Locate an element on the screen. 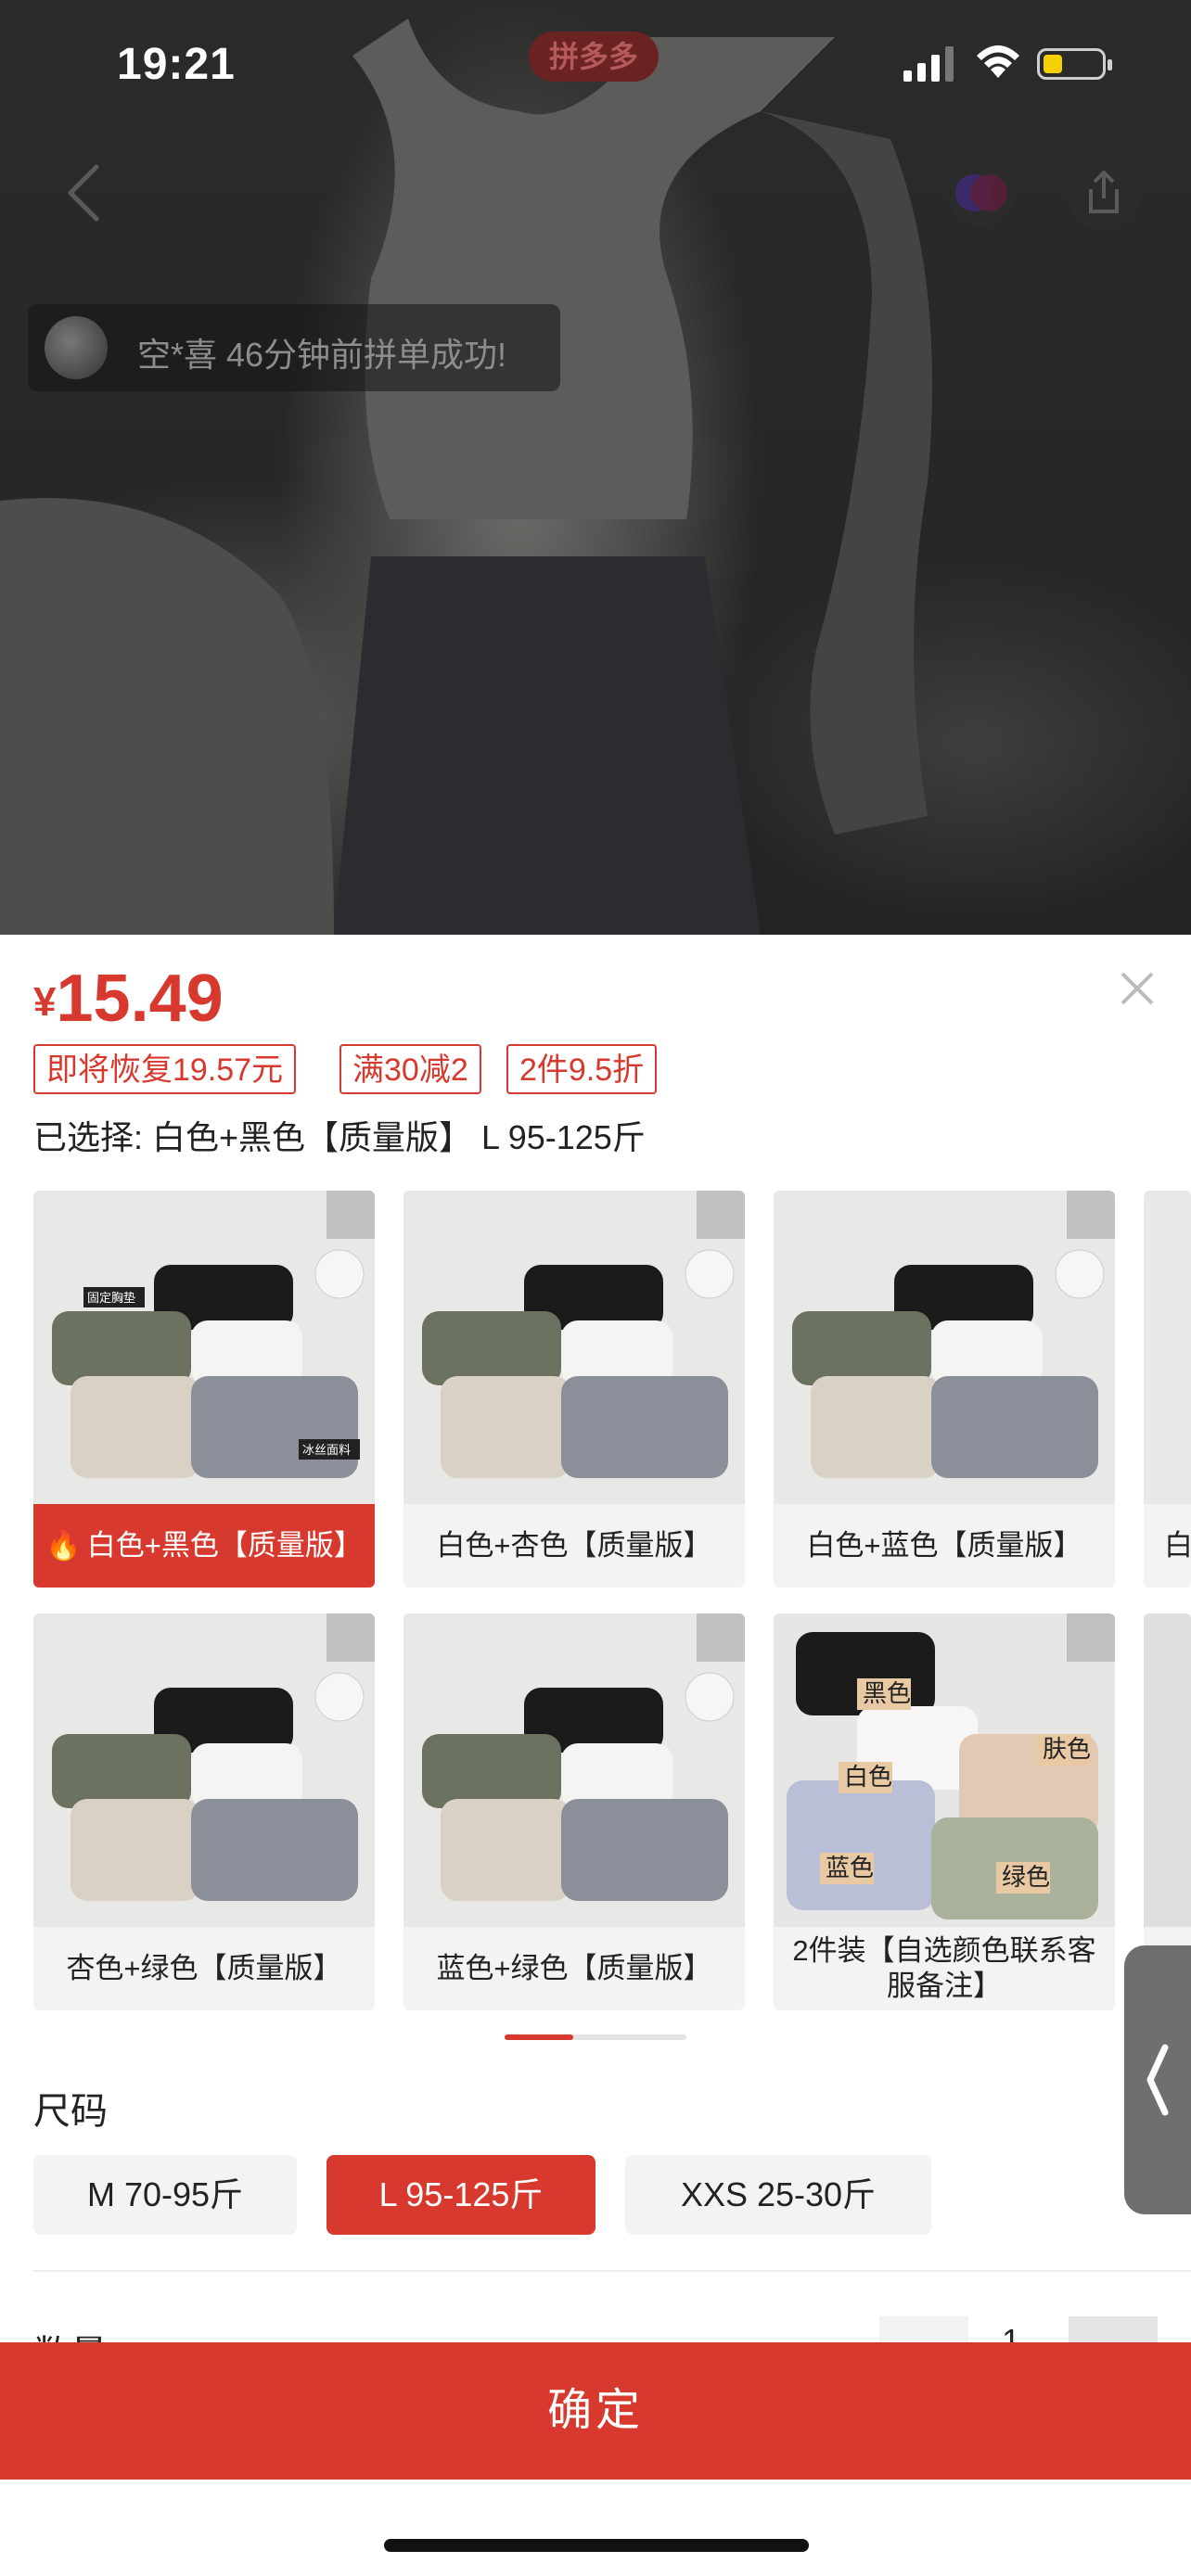 The image size is (1191, 2576). favorite-icon is located at coordinates (981, 193).